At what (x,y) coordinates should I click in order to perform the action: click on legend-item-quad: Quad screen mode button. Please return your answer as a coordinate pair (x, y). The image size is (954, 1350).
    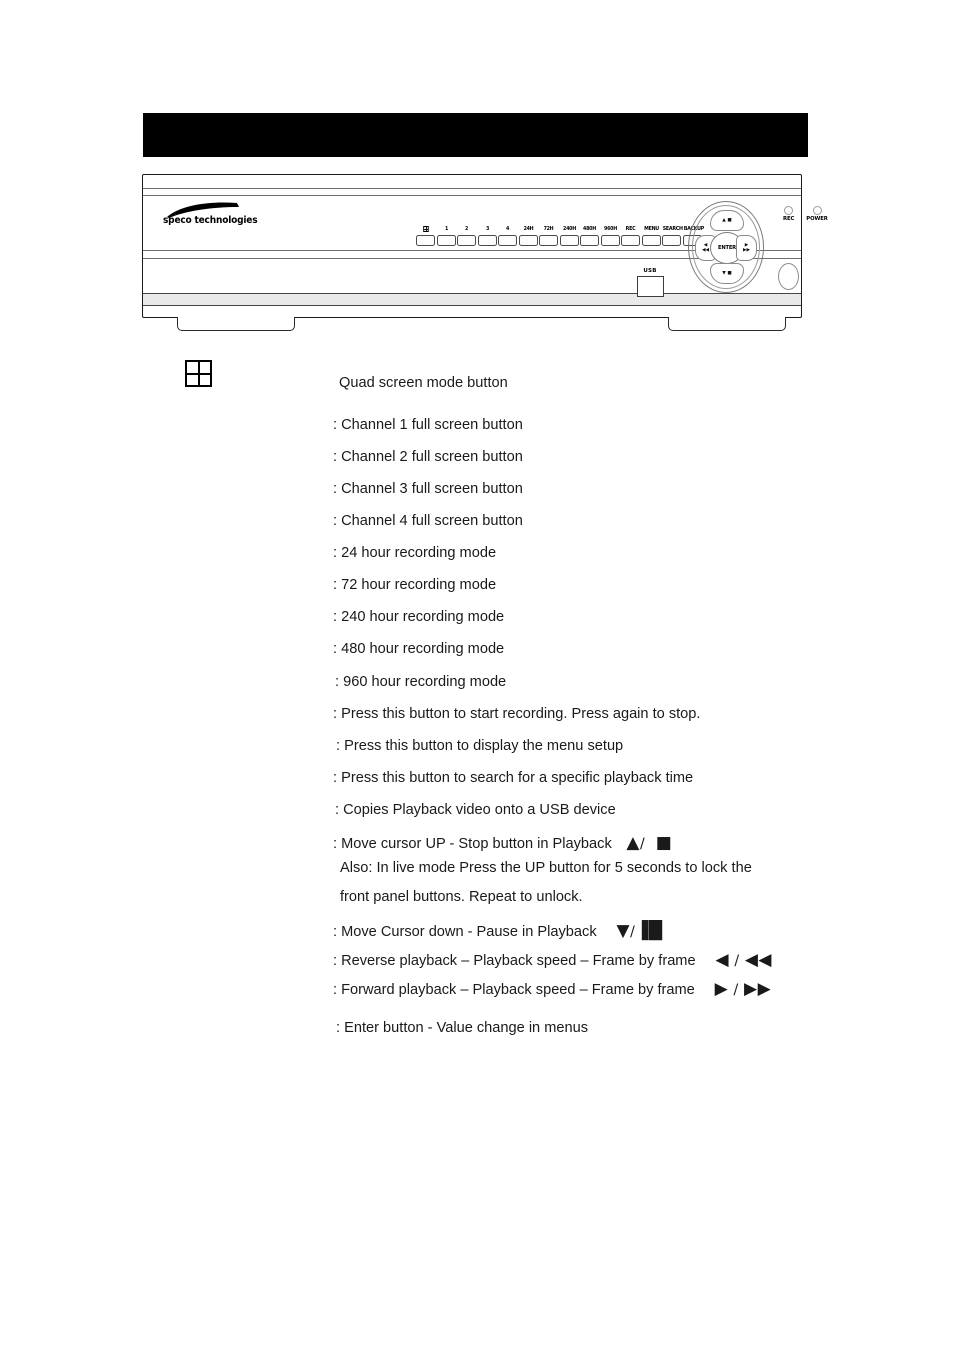
    Looking at the image, I should click on (423, 383).